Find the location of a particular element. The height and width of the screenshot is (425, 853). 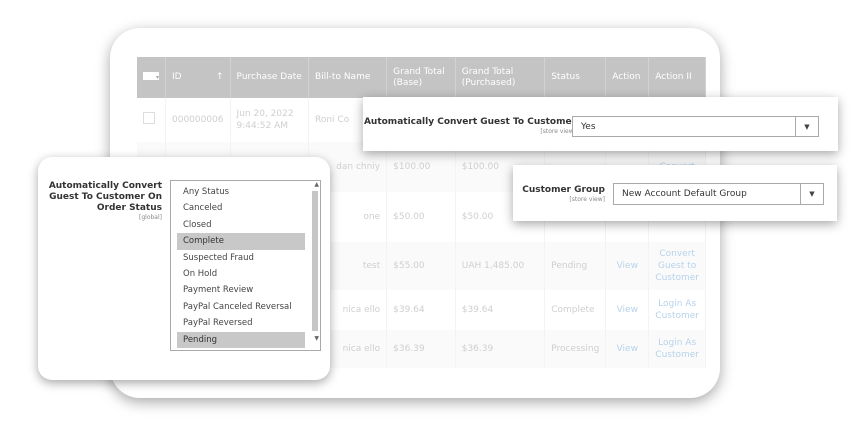

col-status: Status is located at coordinates (575, 77).